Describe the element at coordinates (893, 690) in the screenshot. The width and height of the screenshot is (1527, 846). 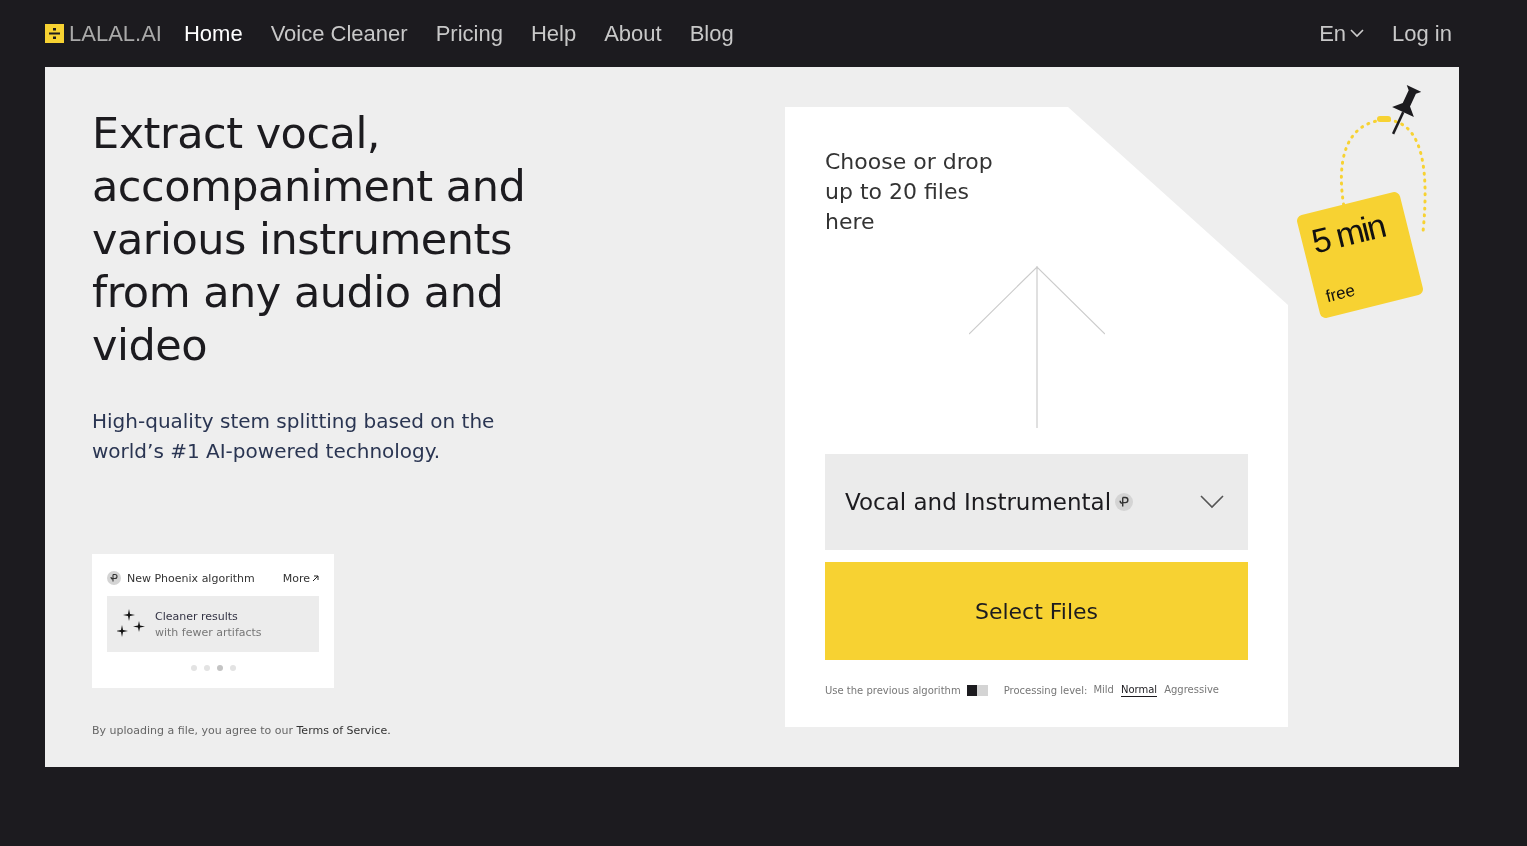
I see `previous-algorithm-label: Use the previous algorithm` at that location.